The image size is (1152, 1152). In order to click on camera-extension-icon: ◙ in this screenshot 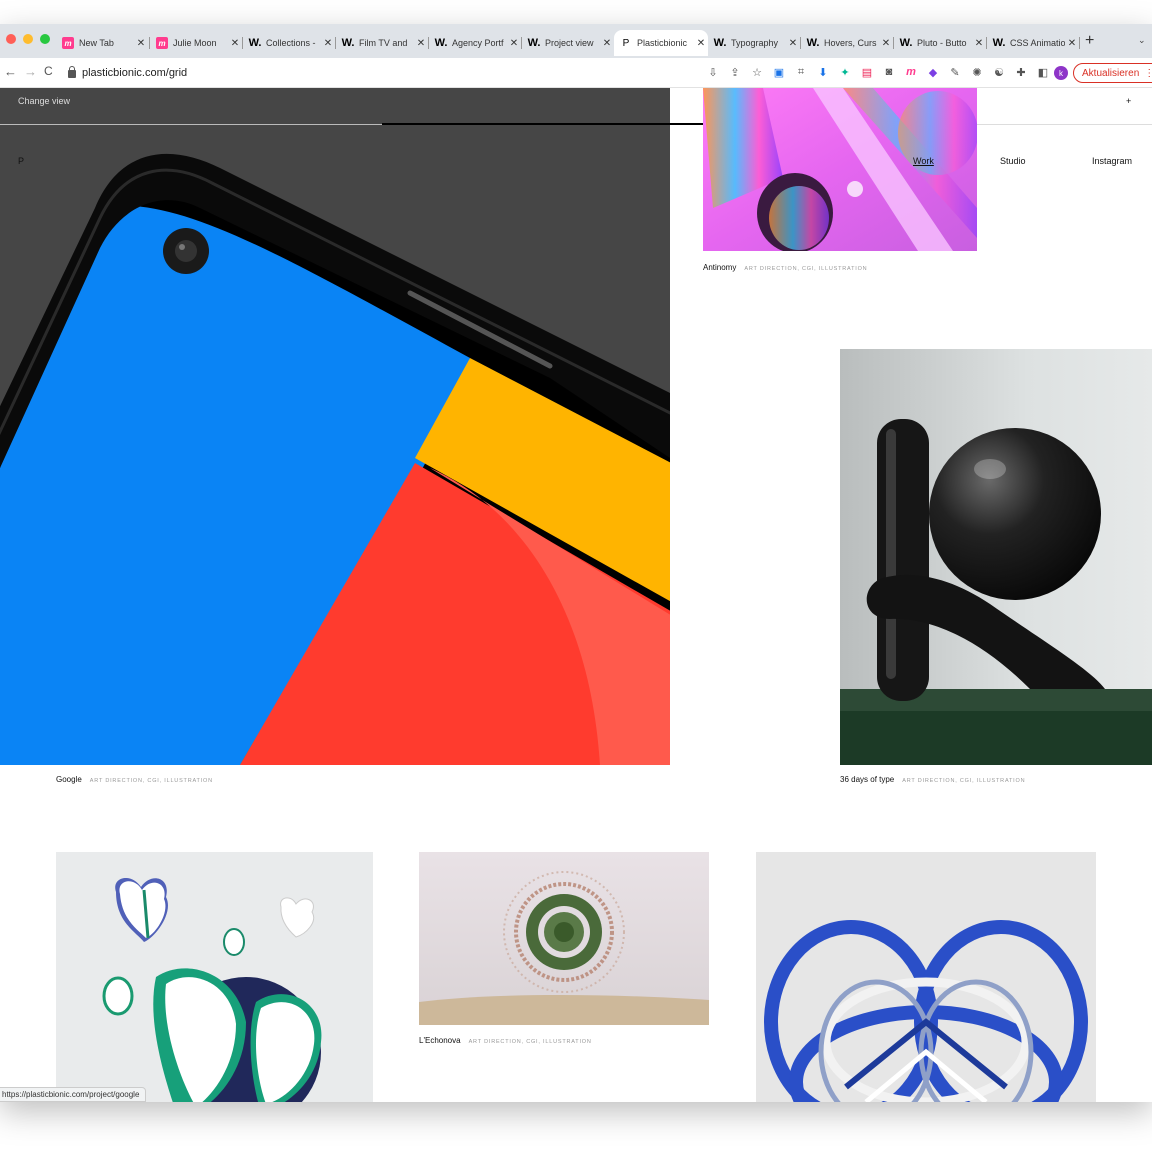, I will do `click(889, 72)`.